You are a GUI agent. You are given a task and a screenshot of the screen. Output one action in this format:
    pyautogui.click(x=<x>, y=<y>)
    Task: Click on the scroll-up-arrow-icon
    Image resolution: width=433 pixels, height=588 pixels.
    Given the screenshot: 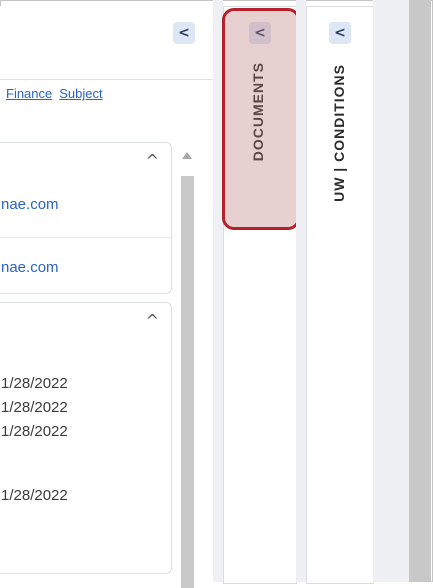 What is the action you would take?
    pyautogui.click(x=187, y=155)
    